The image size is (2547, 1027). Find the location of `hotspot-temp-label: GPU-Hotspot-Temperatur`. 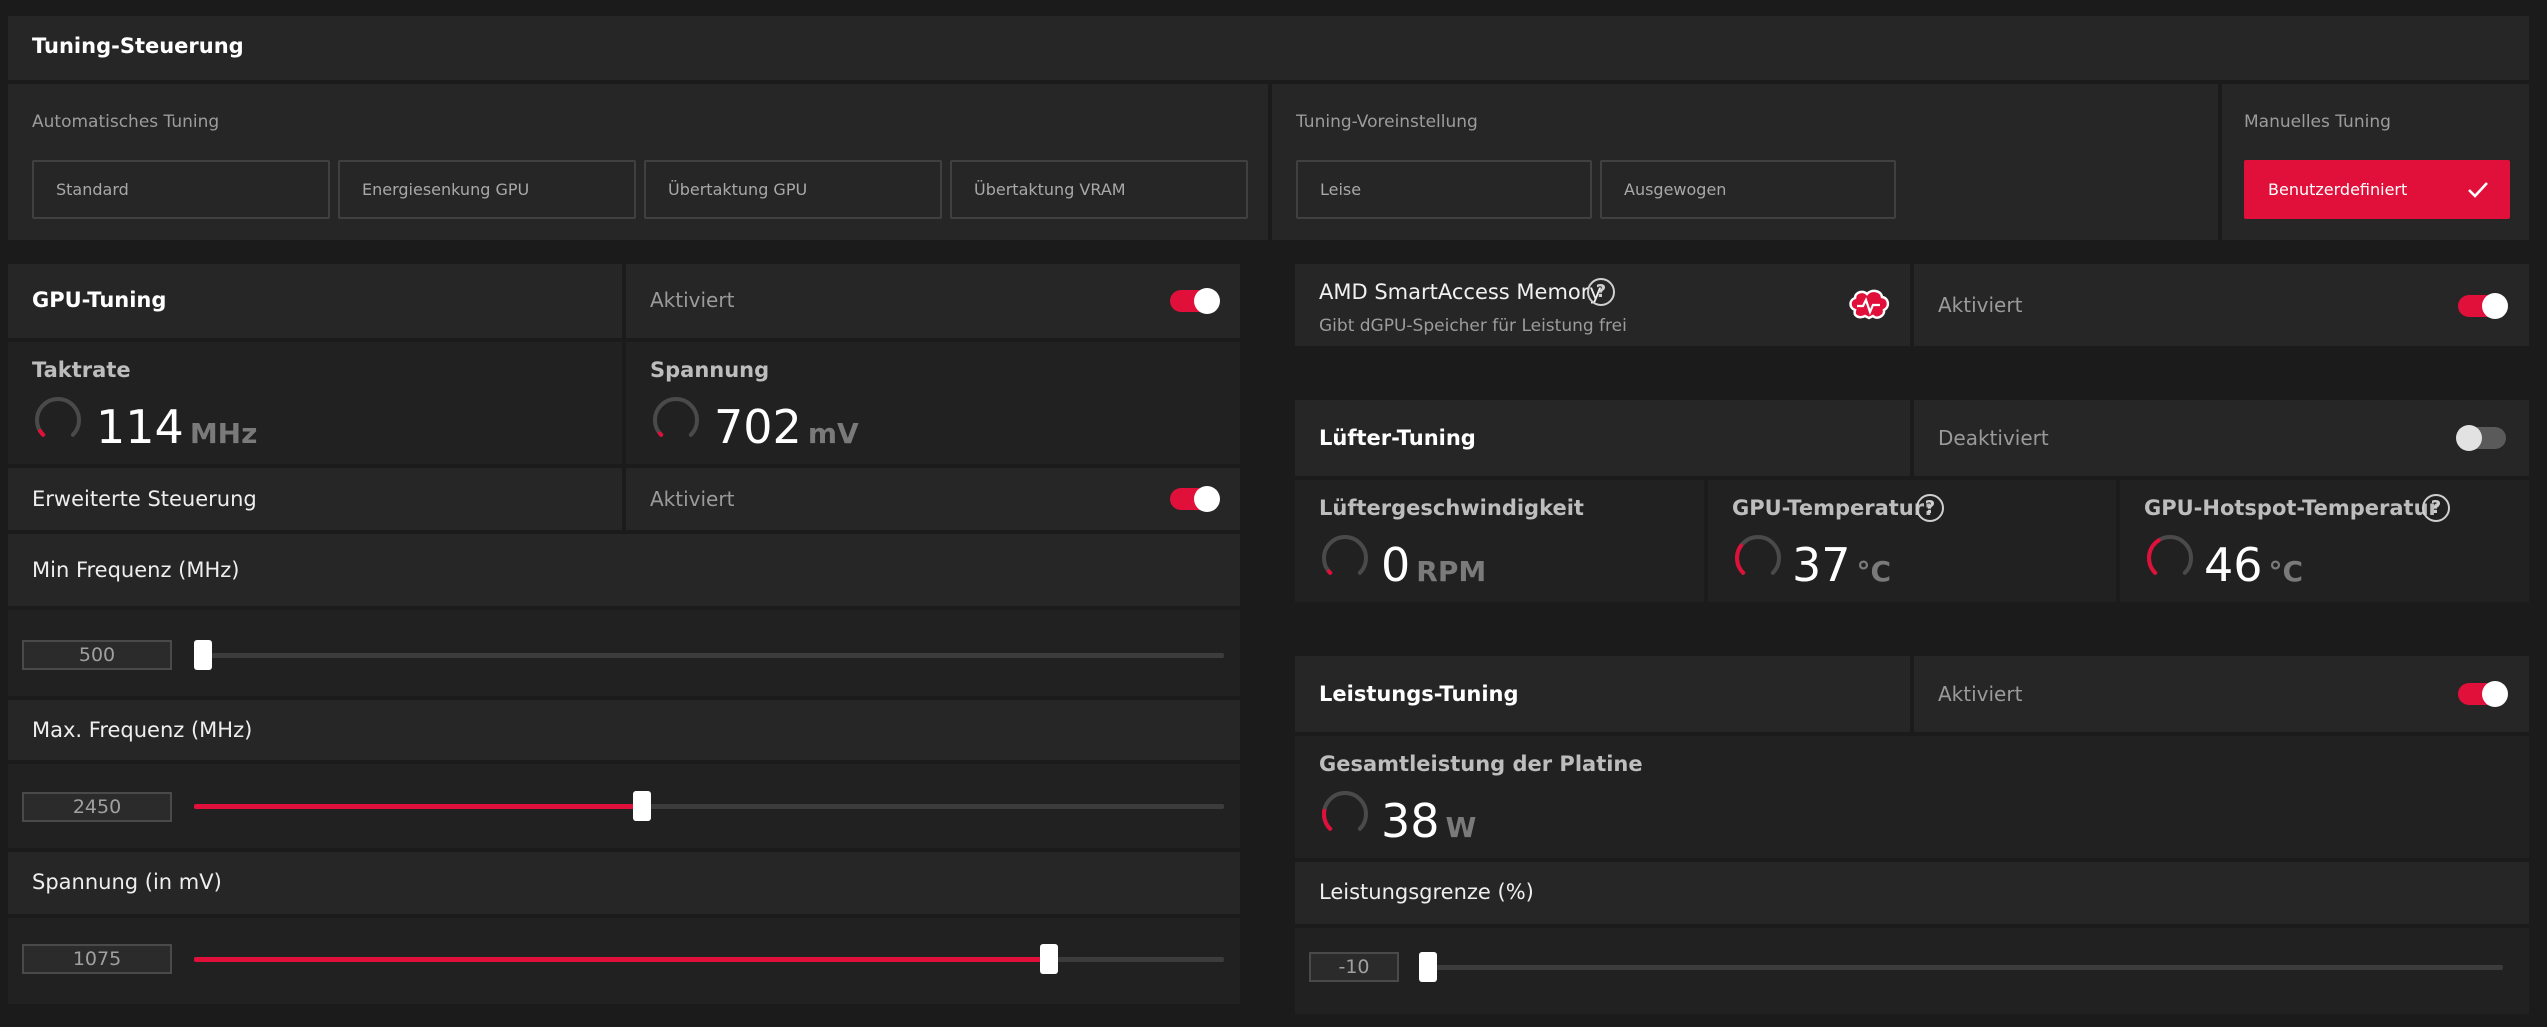

hotspot-temp-label: GPU-Hotspot-Temperatur is located at coordinates (2291, 508).